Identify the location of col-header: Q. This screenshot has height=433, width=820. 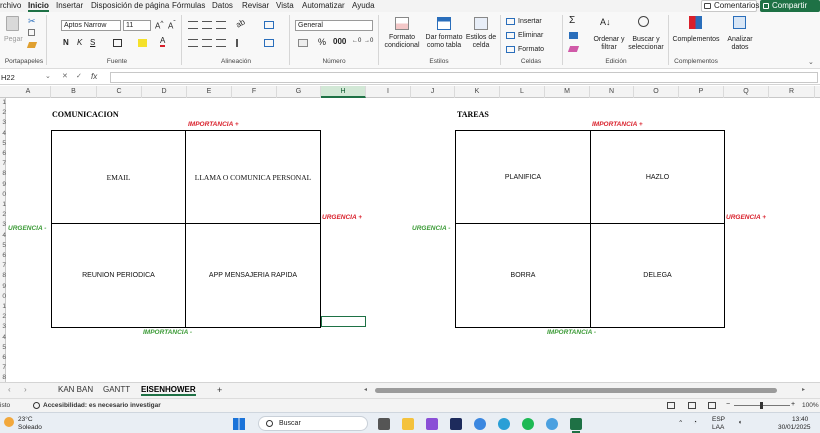
(746, 92).